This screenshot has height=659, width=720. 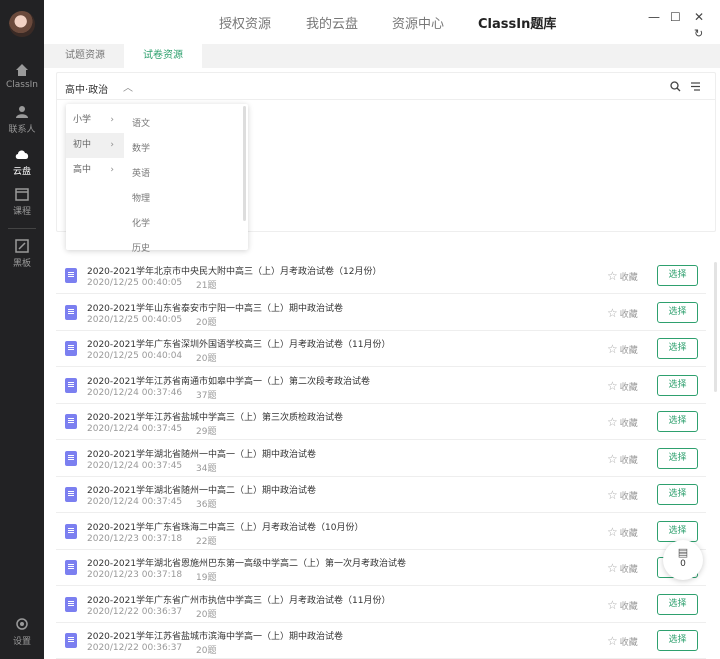 I want to click on grade-level-list: 小学 › 初中 › 高中 ›, so click(x=95, y=177).